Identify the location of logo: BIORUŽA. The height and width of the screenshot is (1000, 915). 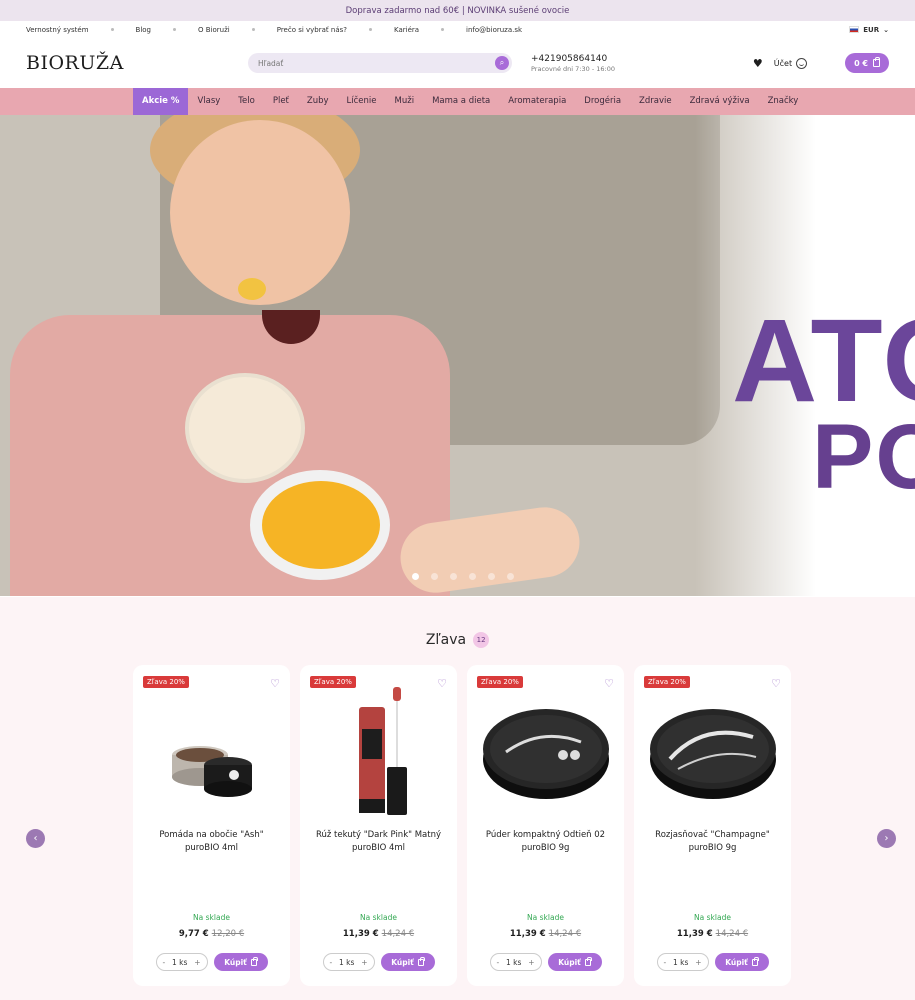
(137, 63).